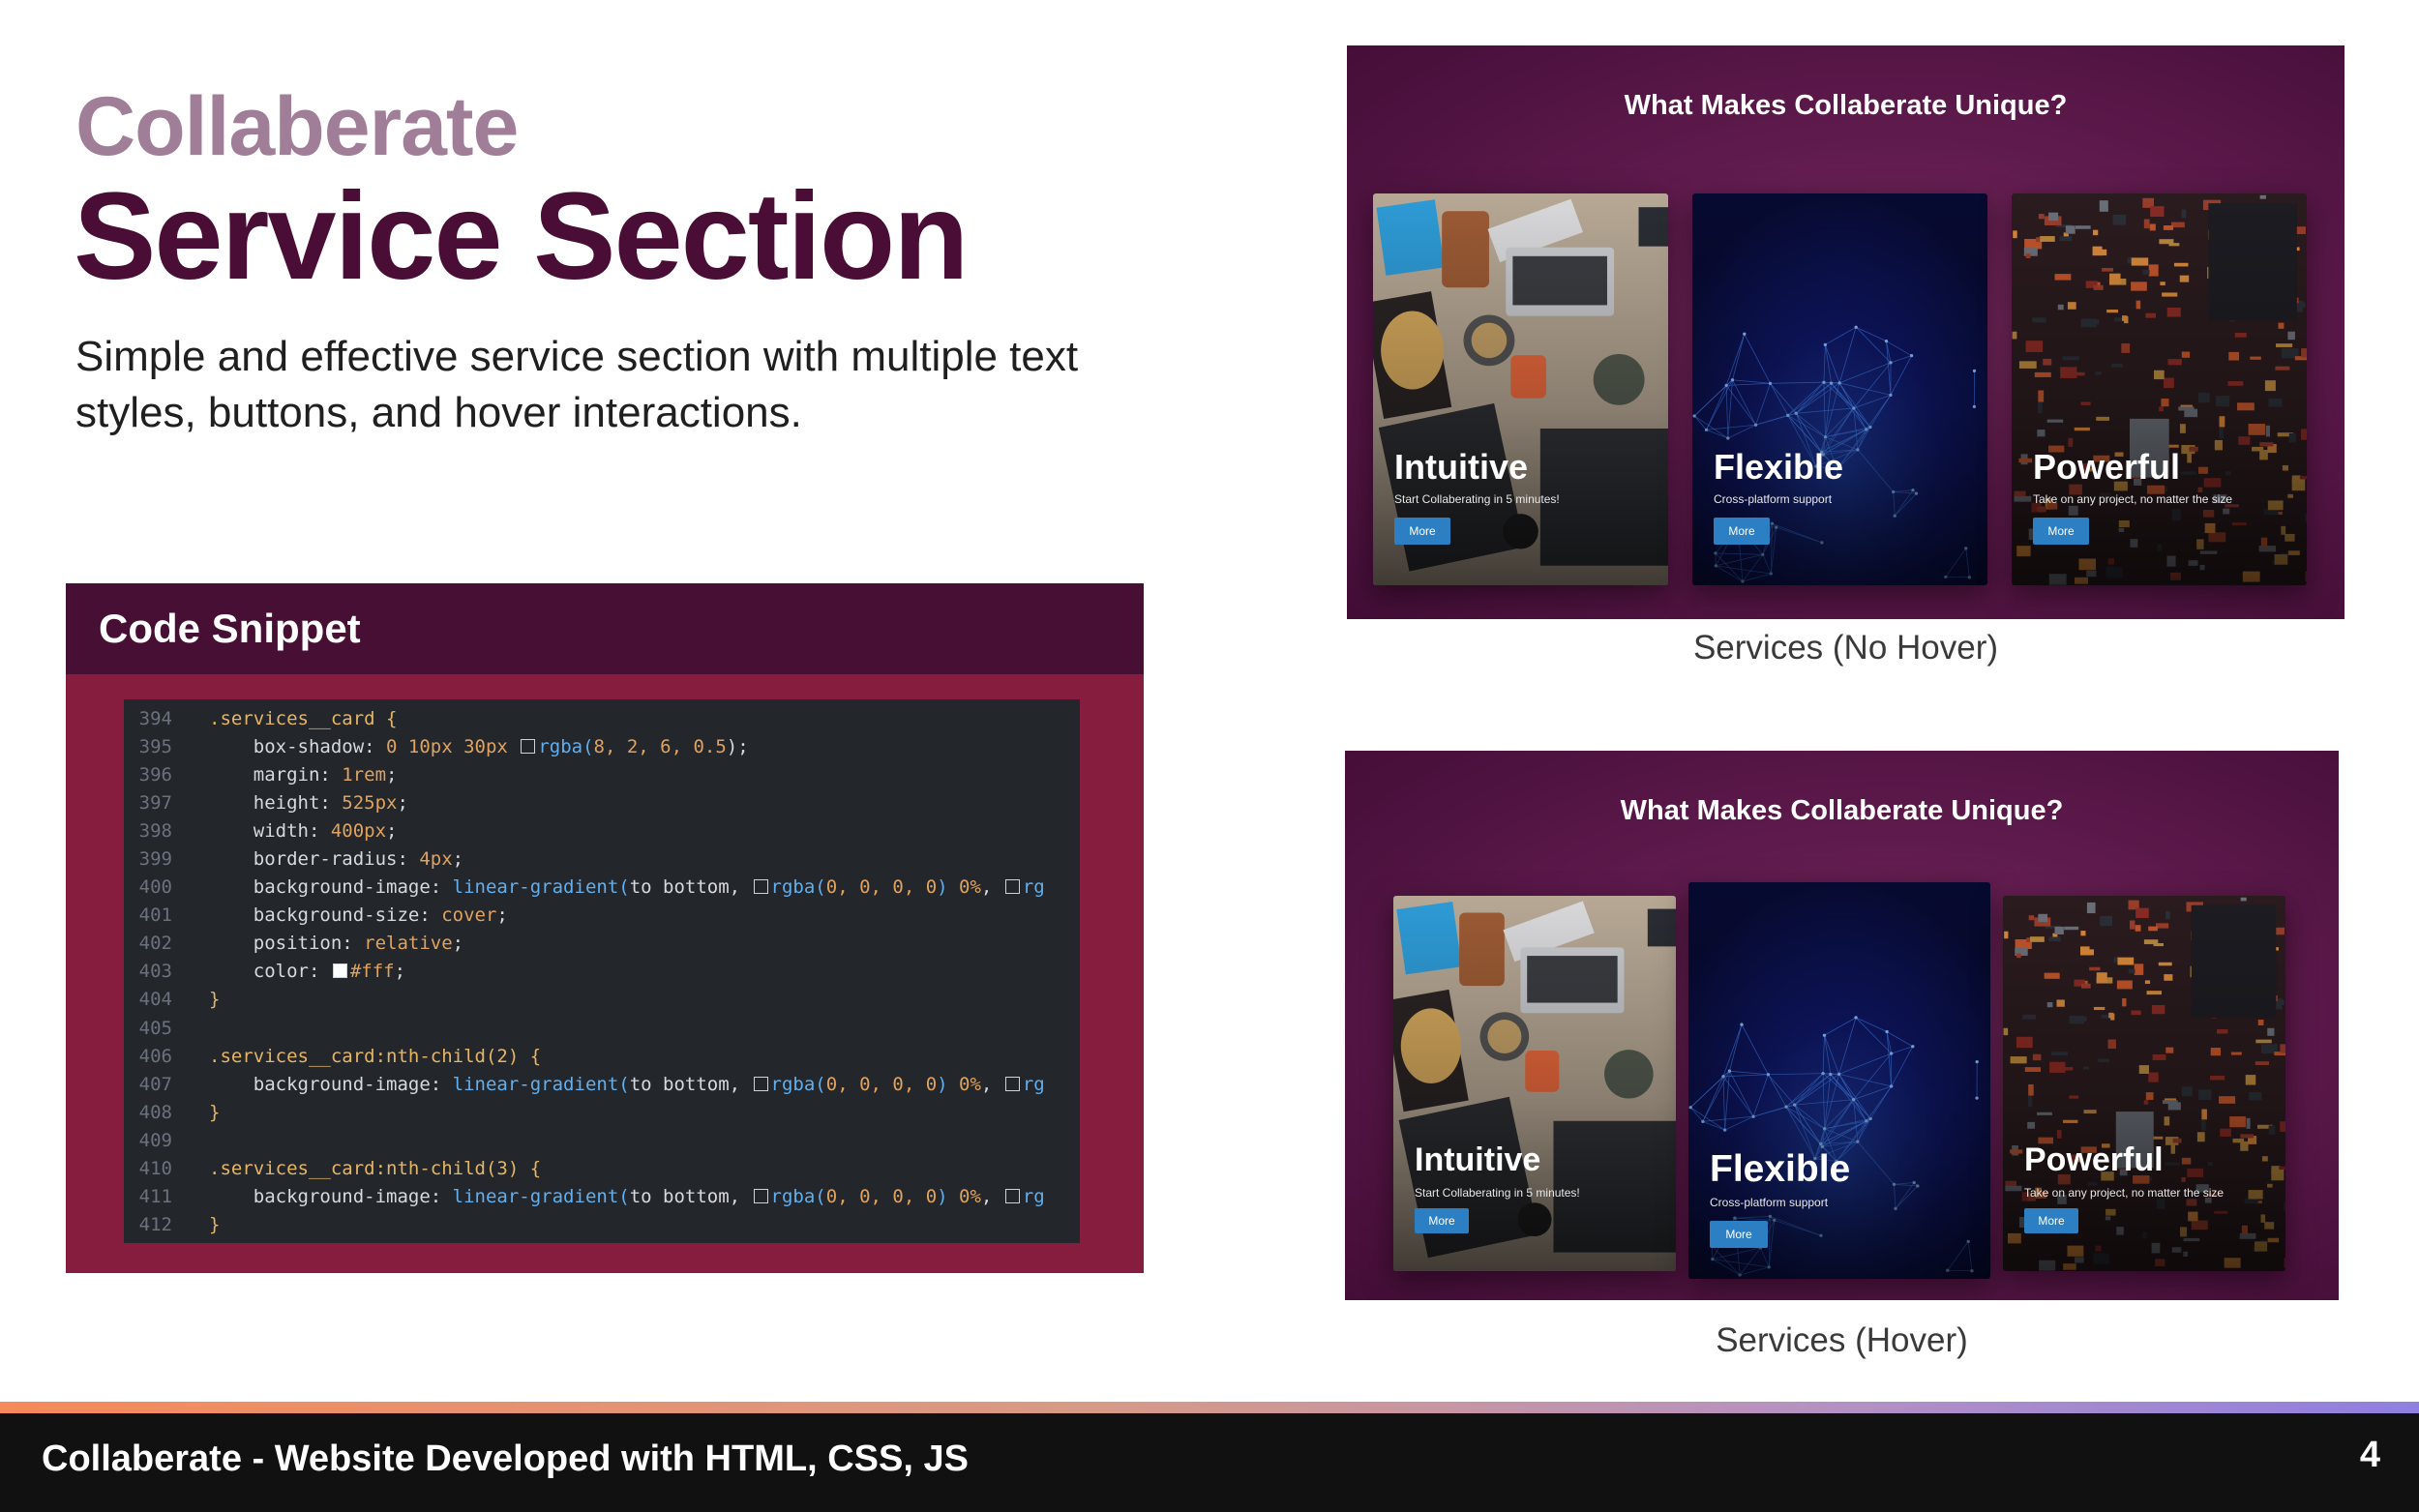  Describe the element at coordinates (1497, 1193) in the screenshot. I see `card-subtitle: Start Collaberating in 5 minutes!` at that location.